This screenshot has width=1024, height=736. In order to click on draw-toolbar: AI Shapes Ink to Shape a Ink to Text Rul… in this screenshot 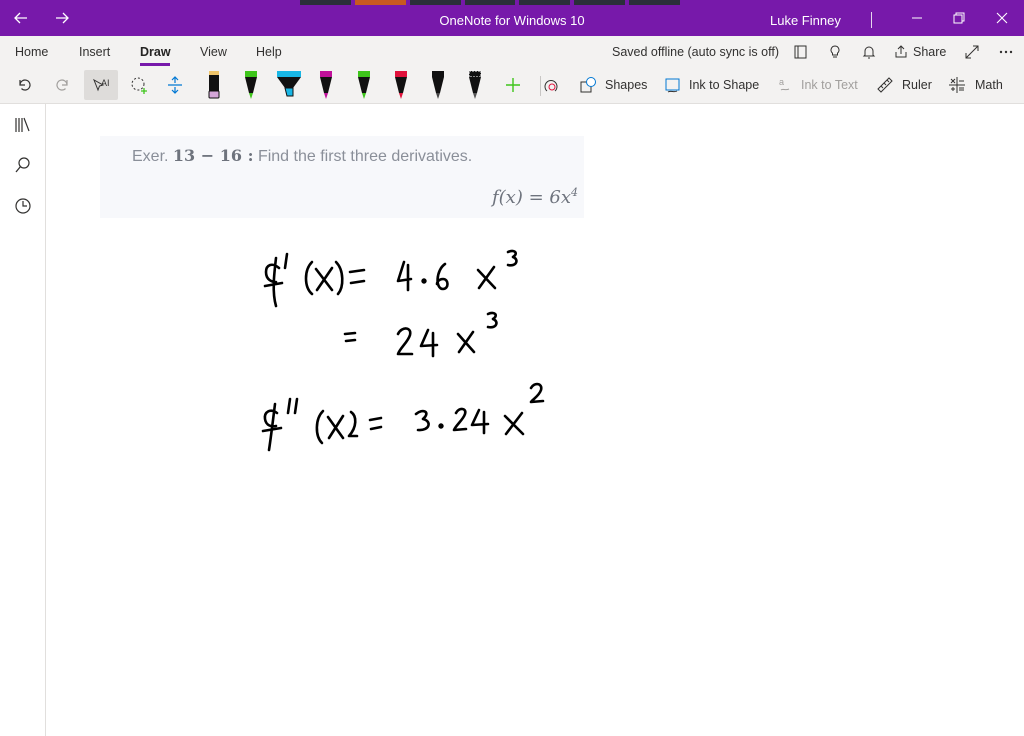, I will do `click(512, 85)`.